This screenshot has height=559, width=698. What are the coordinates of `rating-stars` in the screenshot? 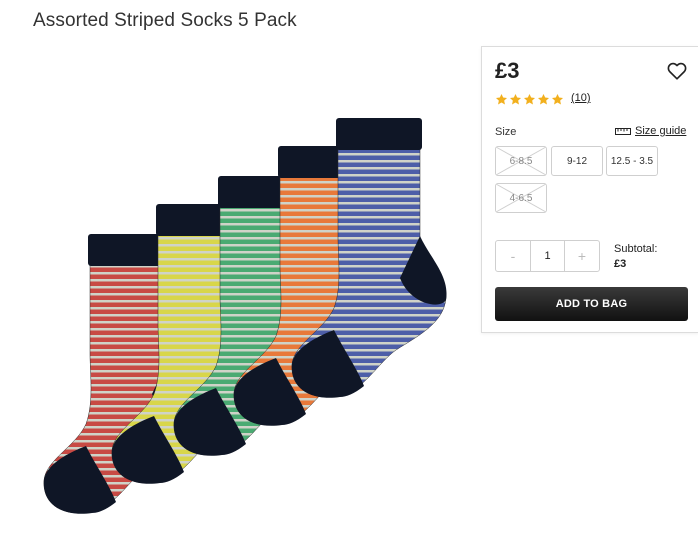 It's located at (529, 99).